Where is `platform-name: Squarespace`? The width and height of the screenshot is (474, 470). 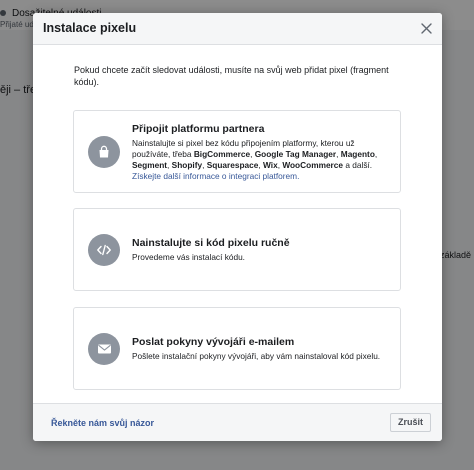
platform-name: Squarespace is located at coordinates (232, 165).